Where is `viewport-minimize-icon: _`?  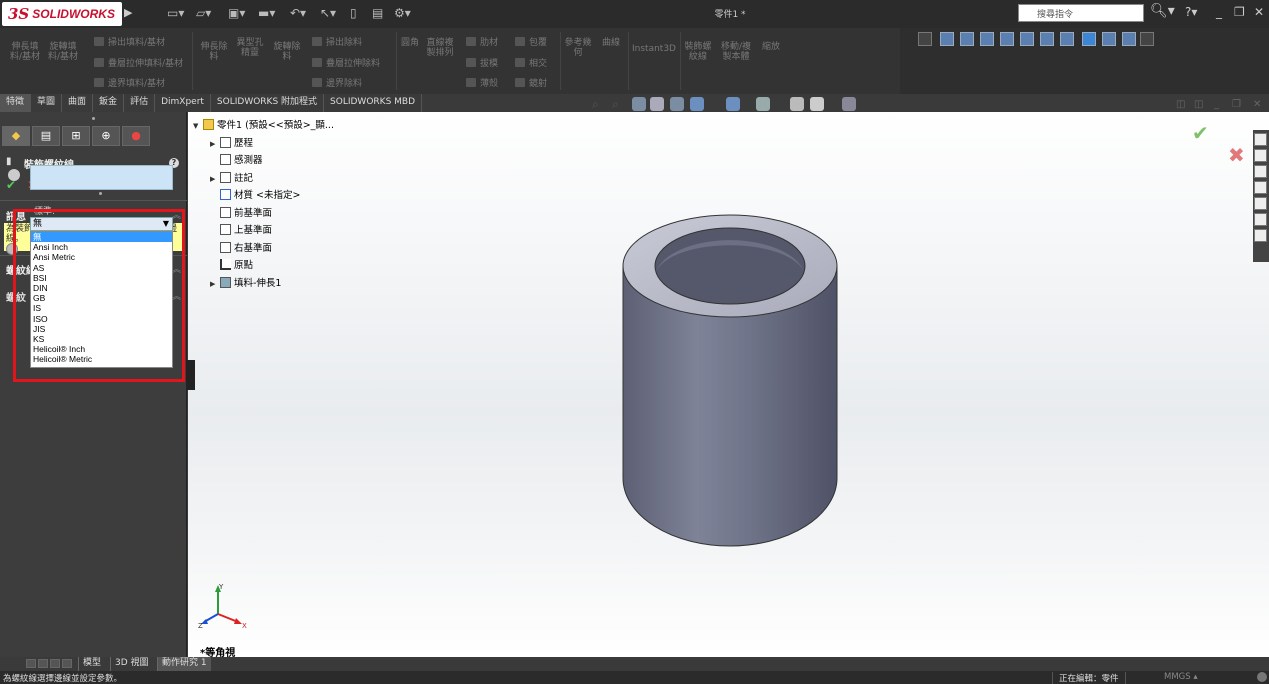 viewport-minimize-icon: _ is located at coordinates (1216, 104).